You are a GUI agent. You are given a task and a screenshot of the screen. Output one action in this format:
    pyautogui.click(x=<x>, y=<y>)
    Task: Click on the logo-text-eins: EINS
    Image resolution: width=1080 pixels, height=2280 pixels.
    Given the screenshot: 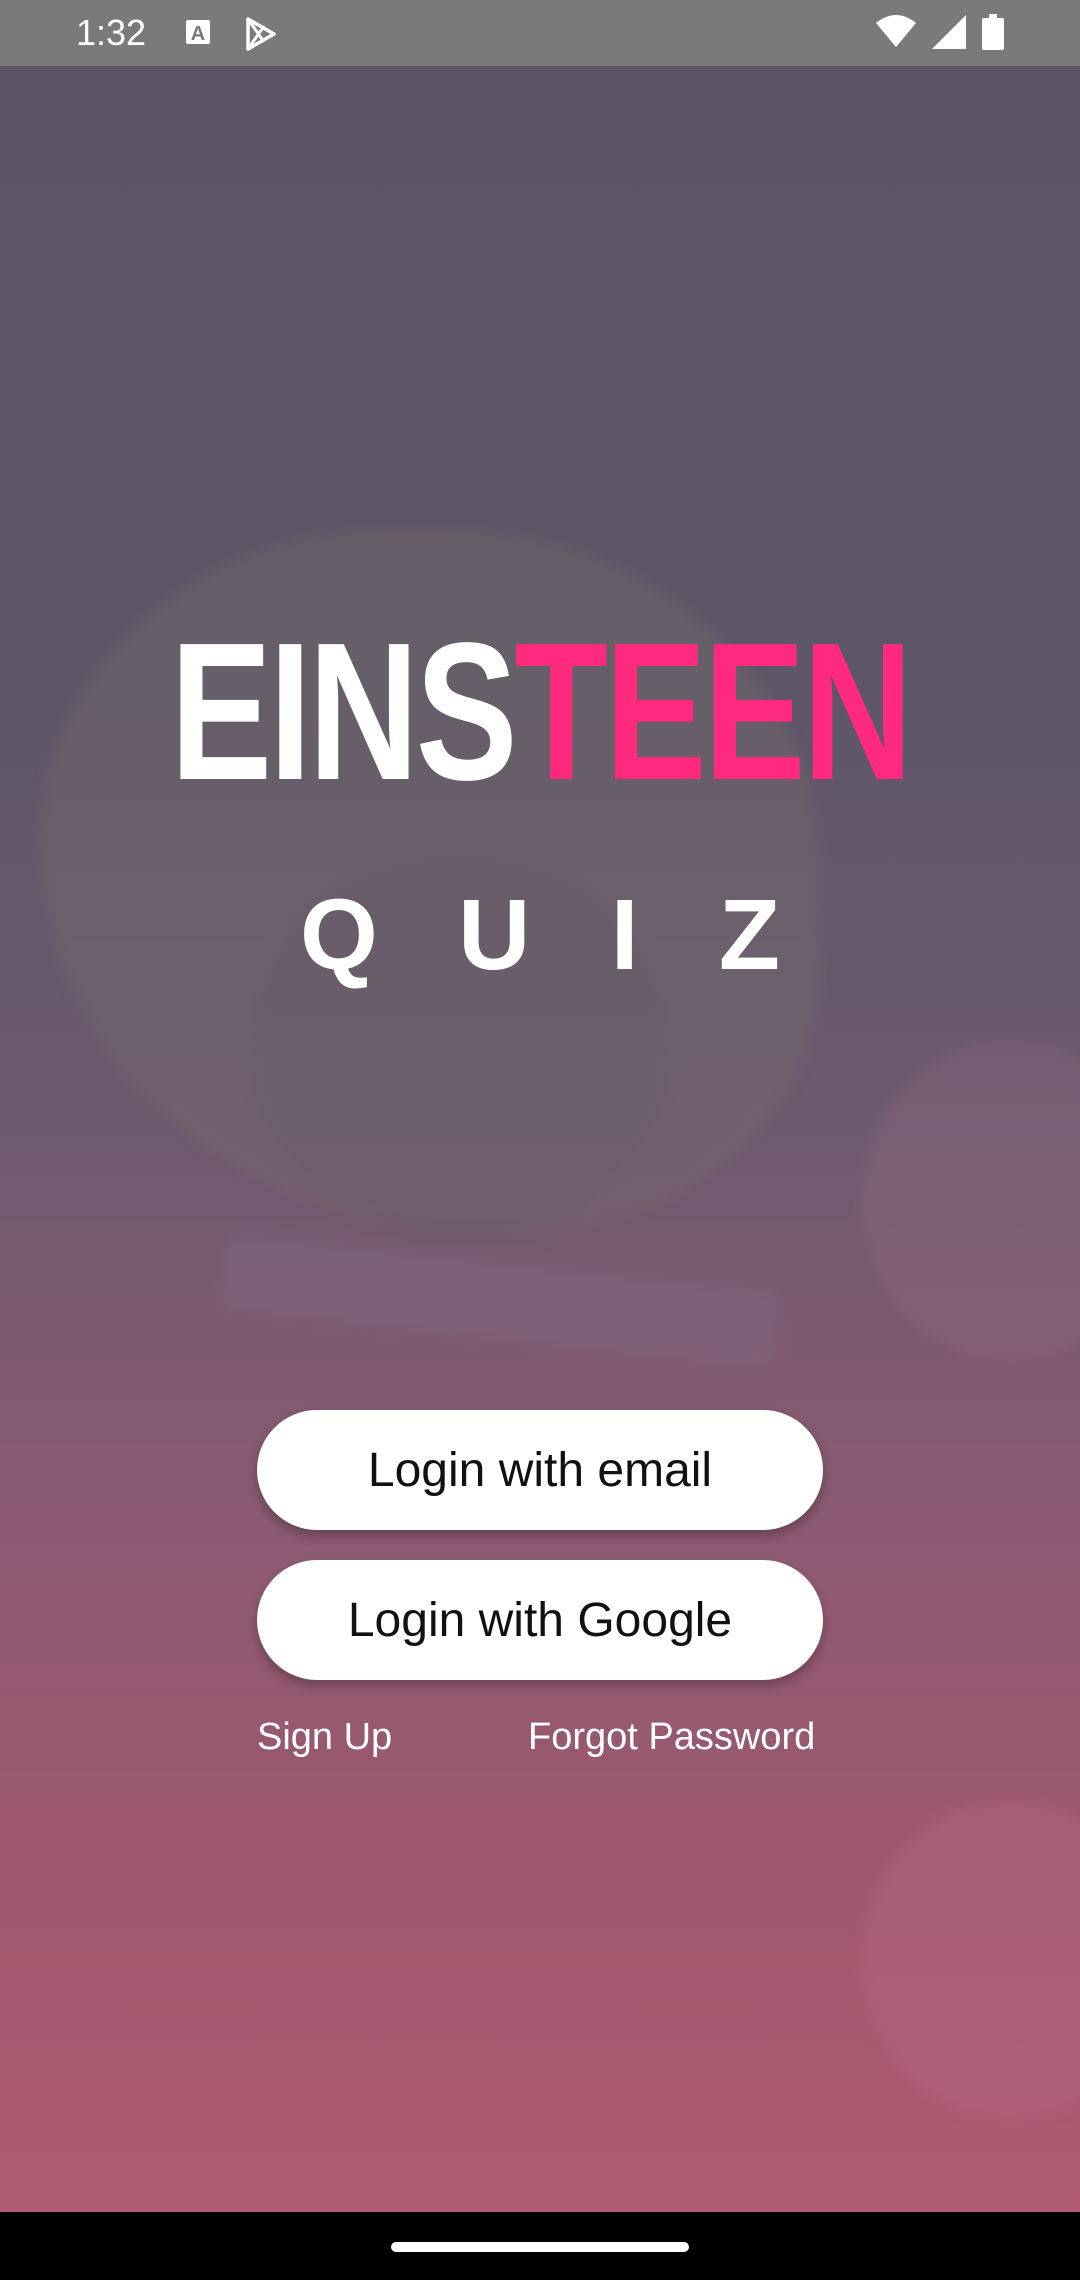 What is the action you would take?
    pyautogui.click(x=343, y=711)
    